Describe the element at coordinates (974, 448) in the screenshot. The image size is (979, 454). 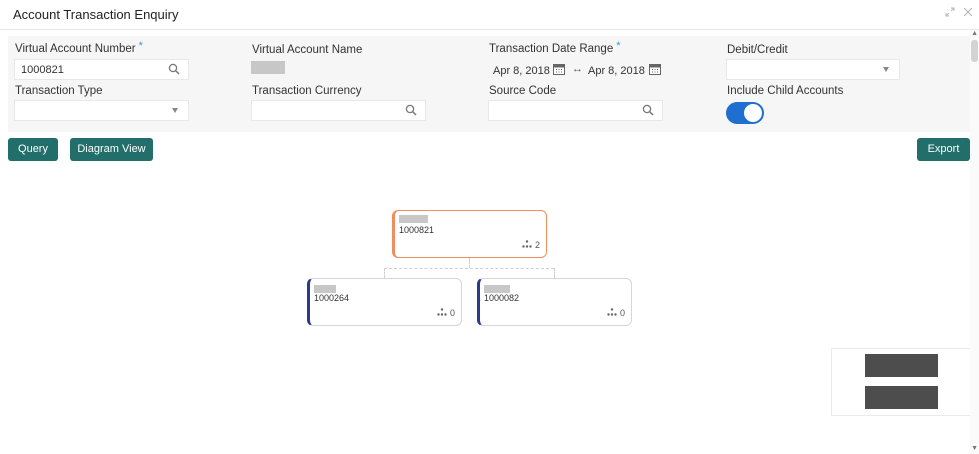
I see `scroll-down-icon: ▼` at that location.